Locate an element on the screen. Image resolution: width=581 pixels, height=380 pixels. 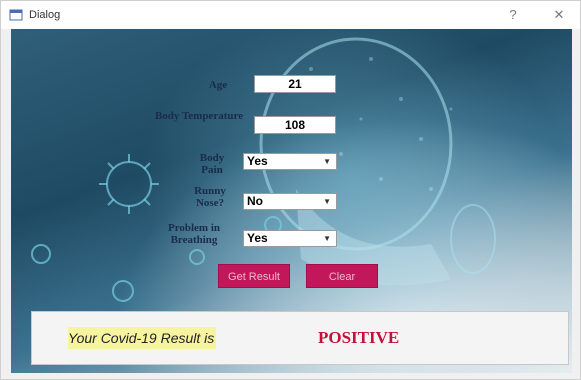
breathing-problem-select: Yes ▼ is located at coordinates (290, 238).